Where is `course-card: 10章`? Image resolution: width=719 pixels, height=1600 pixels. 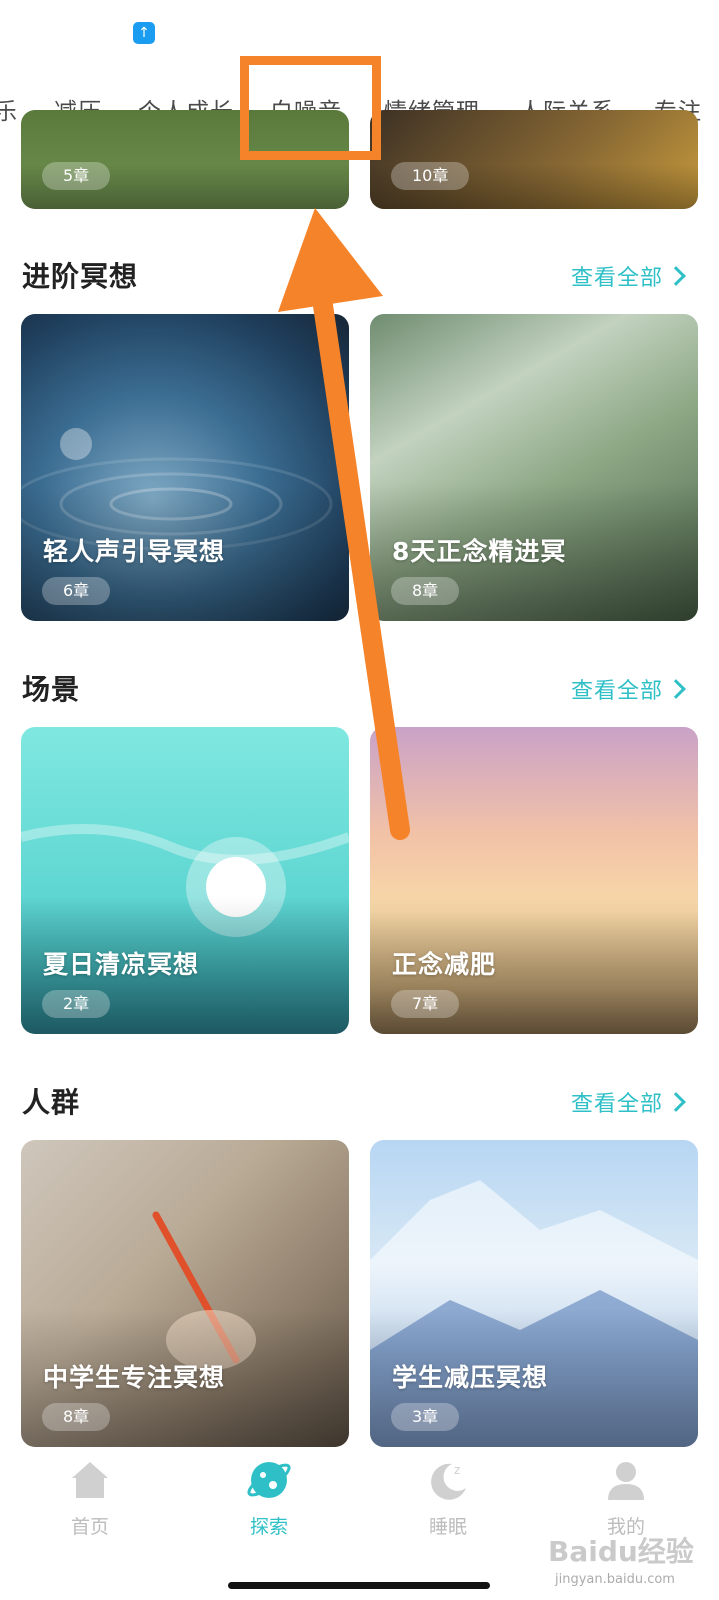 course-card: 10章 is located at coordinates (534, 159).